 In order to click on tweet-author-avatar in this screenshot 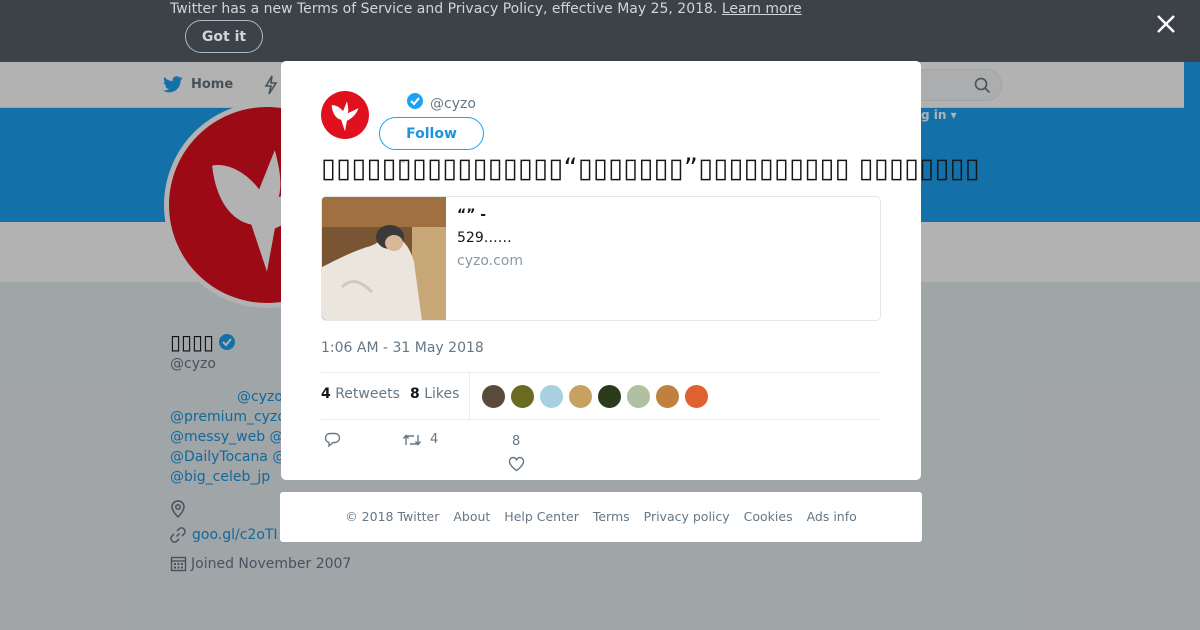, I will do `click(345, 115)`.